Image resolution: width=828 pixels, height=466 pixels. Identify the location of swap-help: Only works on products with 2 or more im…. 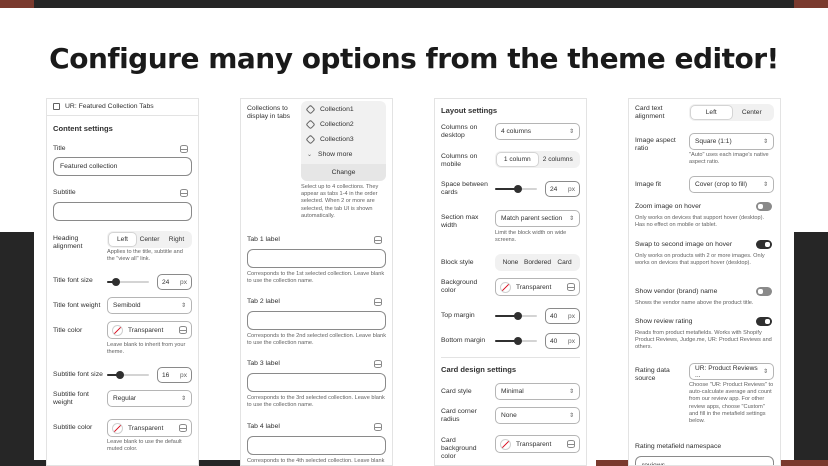
(700, 260).